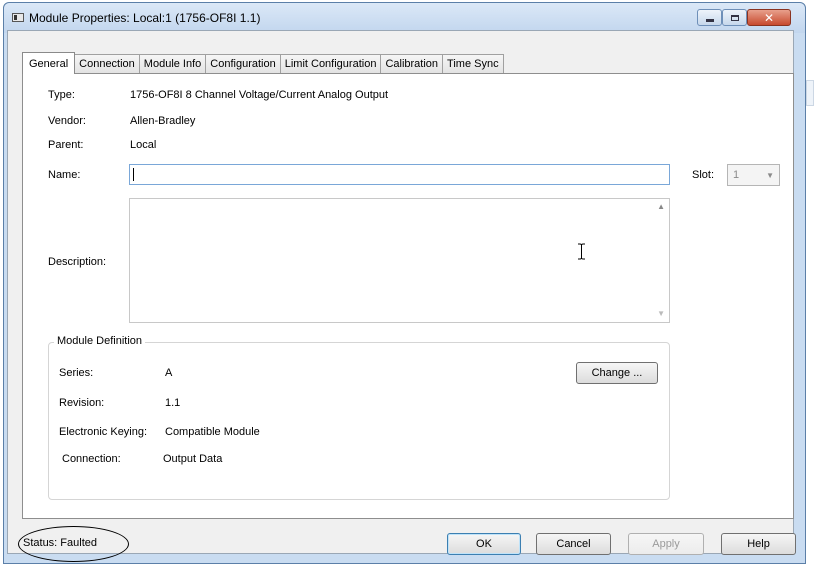 The height and width of the screenshot is (566, 814). What do you see at coordinates (810, 93) in the screenshot?
I see `background-window-edge` at bounding box center [810, 93].